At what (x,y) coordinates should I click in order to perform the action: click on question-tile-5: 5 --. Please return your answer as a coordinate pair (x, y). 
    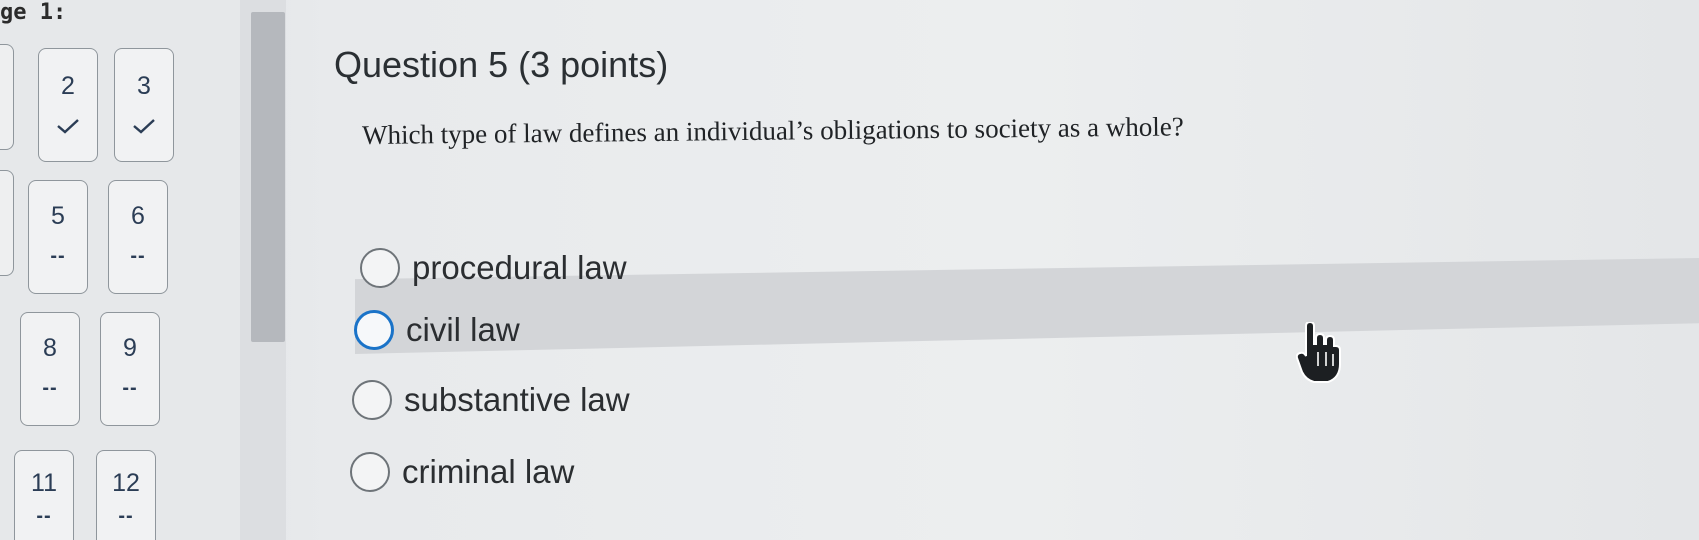
    Looking at the image, I should click on (58, 237).